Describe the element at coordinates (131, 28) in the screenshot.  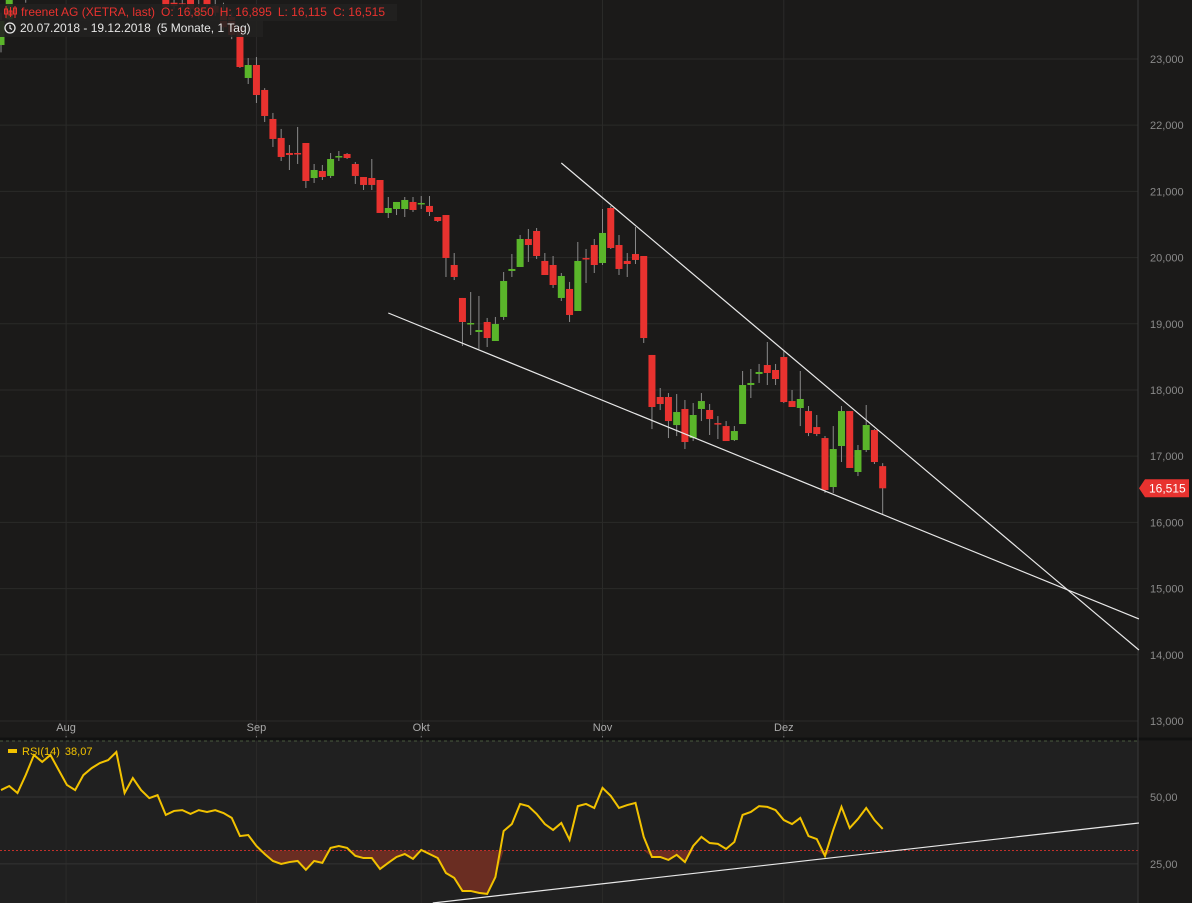
I see `date-range-header: 20.07.2018 - 19.12.2018 (5 Monate, 1 Tag)` at that location.